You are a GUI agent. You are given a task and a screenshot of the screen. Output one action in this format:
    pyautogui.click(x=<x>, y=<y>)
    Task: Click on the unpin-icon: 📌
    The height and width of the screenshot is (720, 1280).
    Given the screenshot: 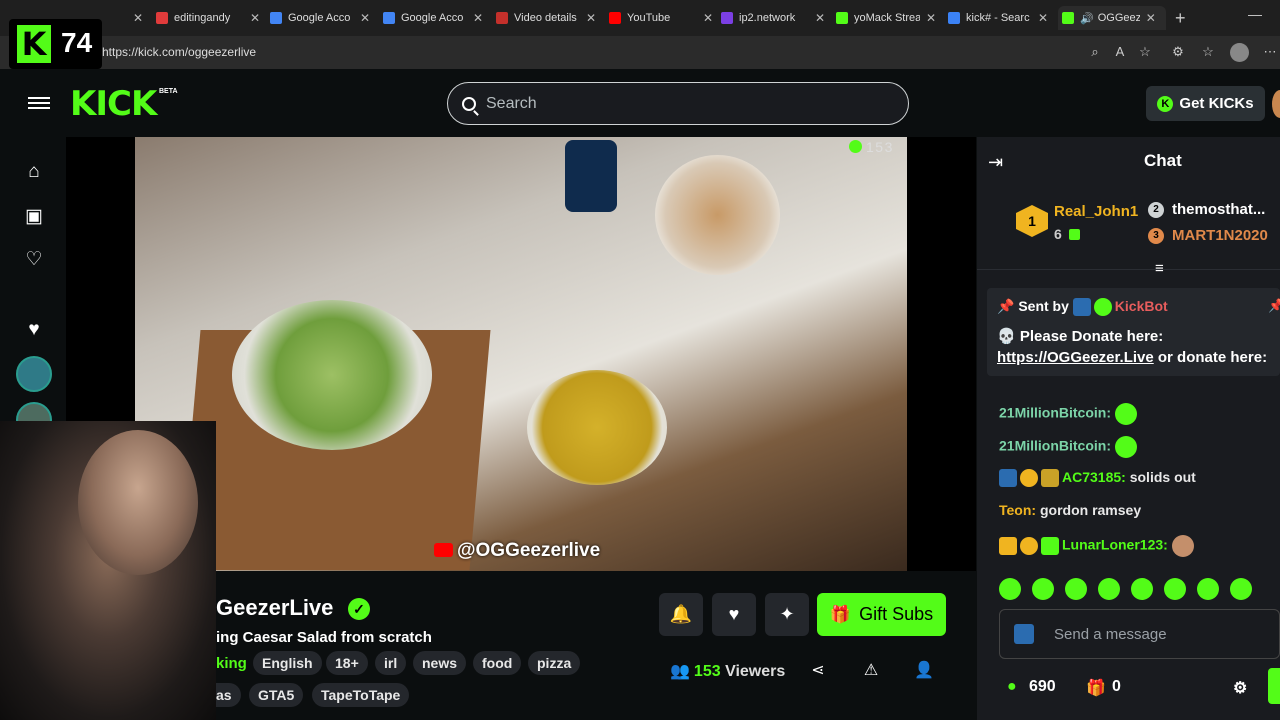 What is the action you would take?
    pyautogui.click(x=1274, y=306)
    